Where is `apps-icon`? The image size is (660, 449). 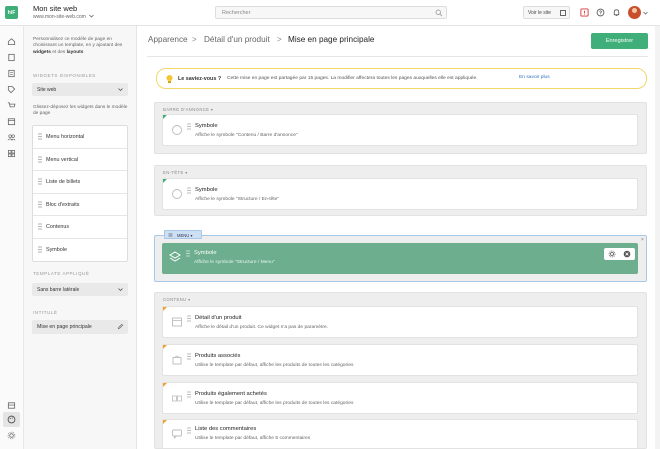
apps-icon is located at coordinates (11, 153).